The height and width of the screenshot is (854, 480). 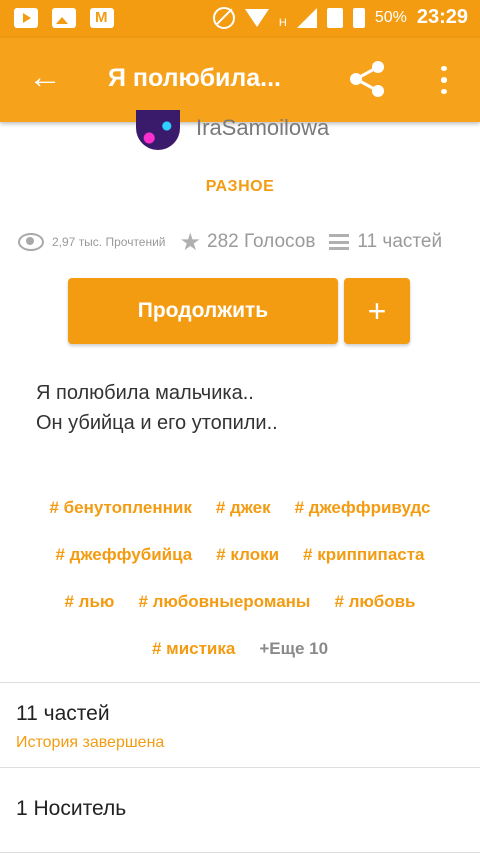 I want to click on no-disturb-icon, so click(x=223, y=17).